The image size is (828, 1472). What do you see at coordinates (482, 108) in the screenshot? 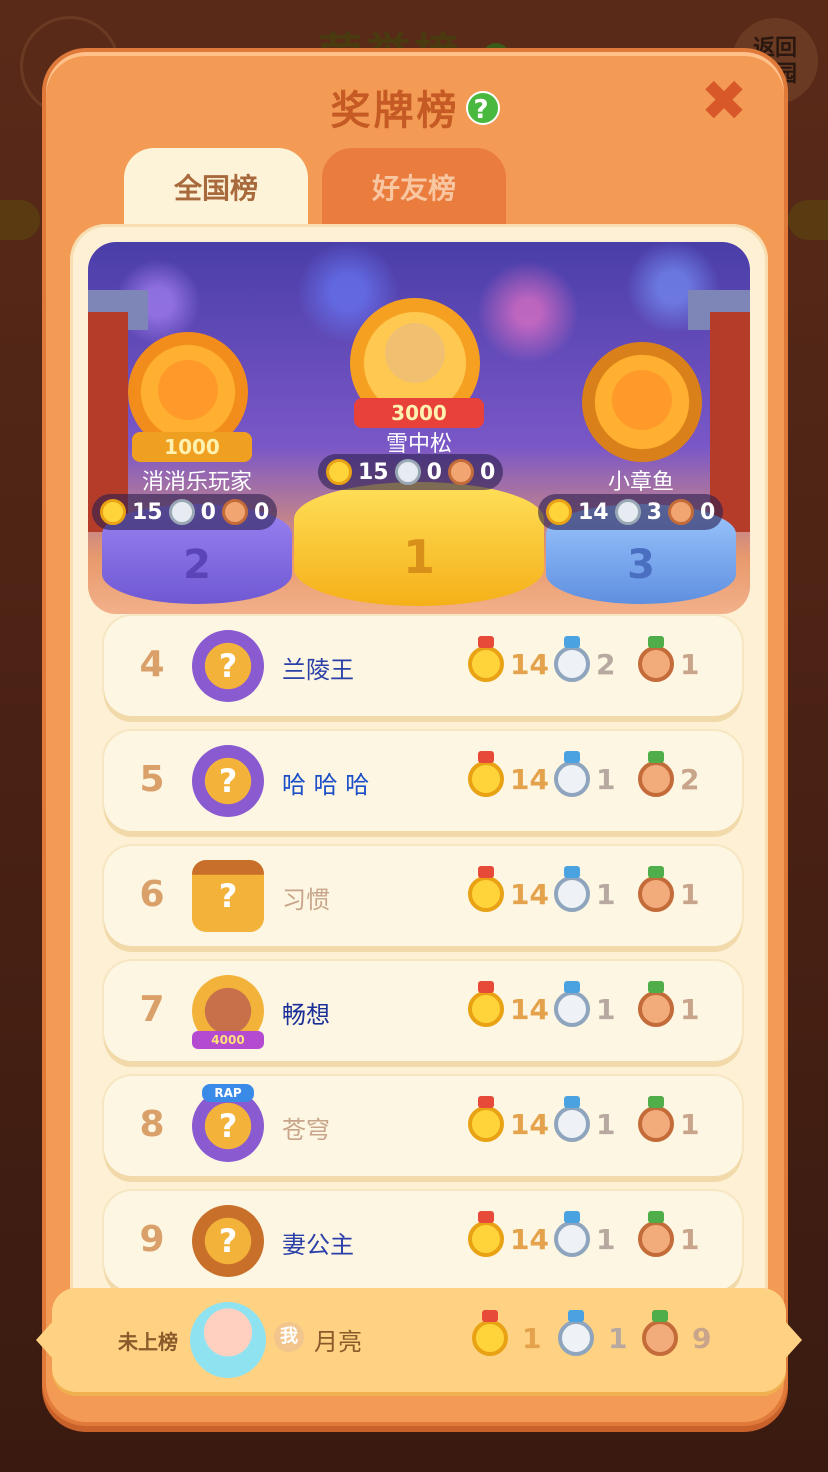
I see `help-icon: ?` at bounding box center [482, 108].